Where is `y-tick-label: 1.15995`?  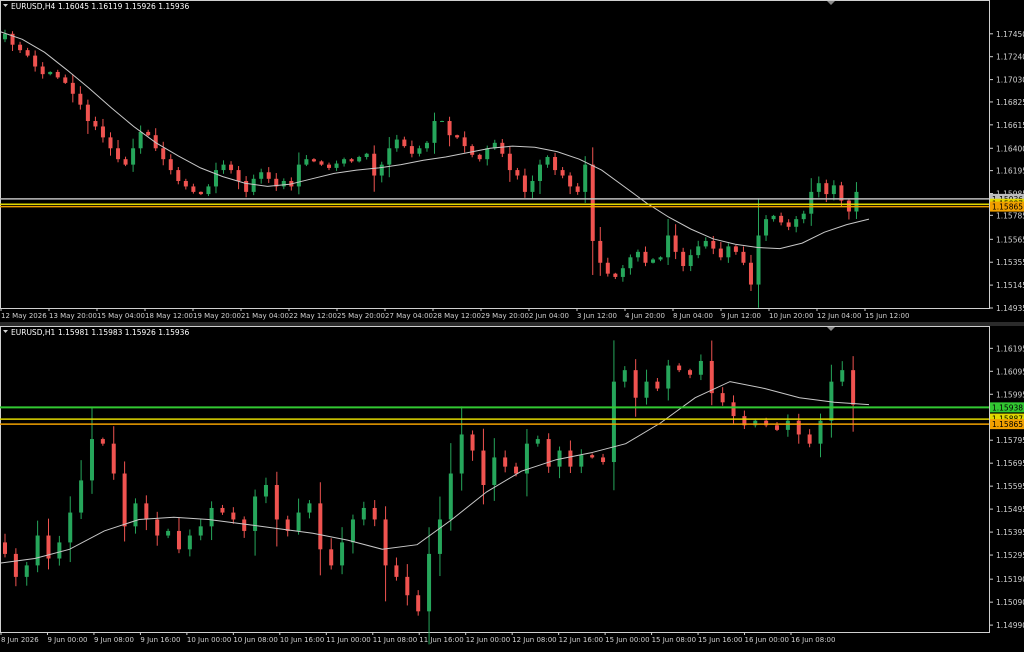 y-tick-label: 1.15995 is located at coordinates (1010, 394).